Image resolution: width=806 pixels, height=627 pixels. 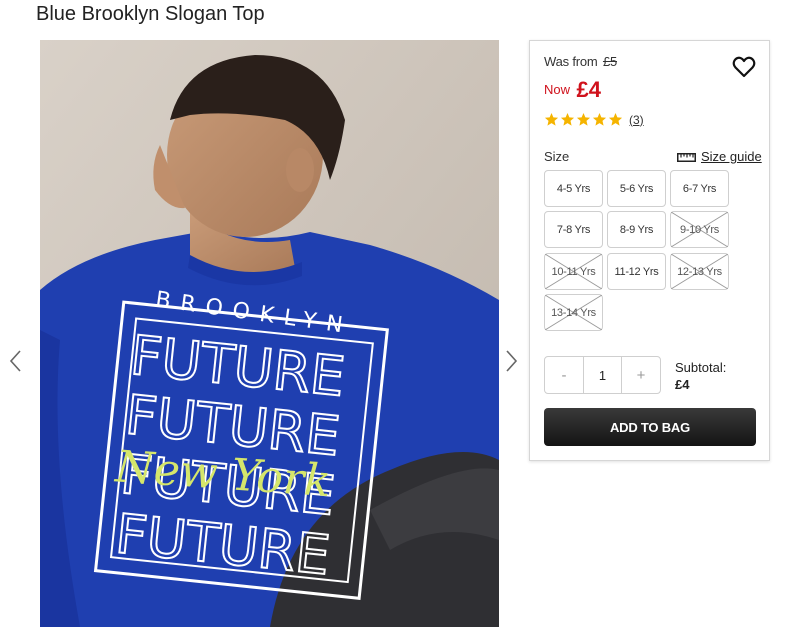 I want to click on size-option-label: 7-8 Yrs, so click(x=573, y=229).